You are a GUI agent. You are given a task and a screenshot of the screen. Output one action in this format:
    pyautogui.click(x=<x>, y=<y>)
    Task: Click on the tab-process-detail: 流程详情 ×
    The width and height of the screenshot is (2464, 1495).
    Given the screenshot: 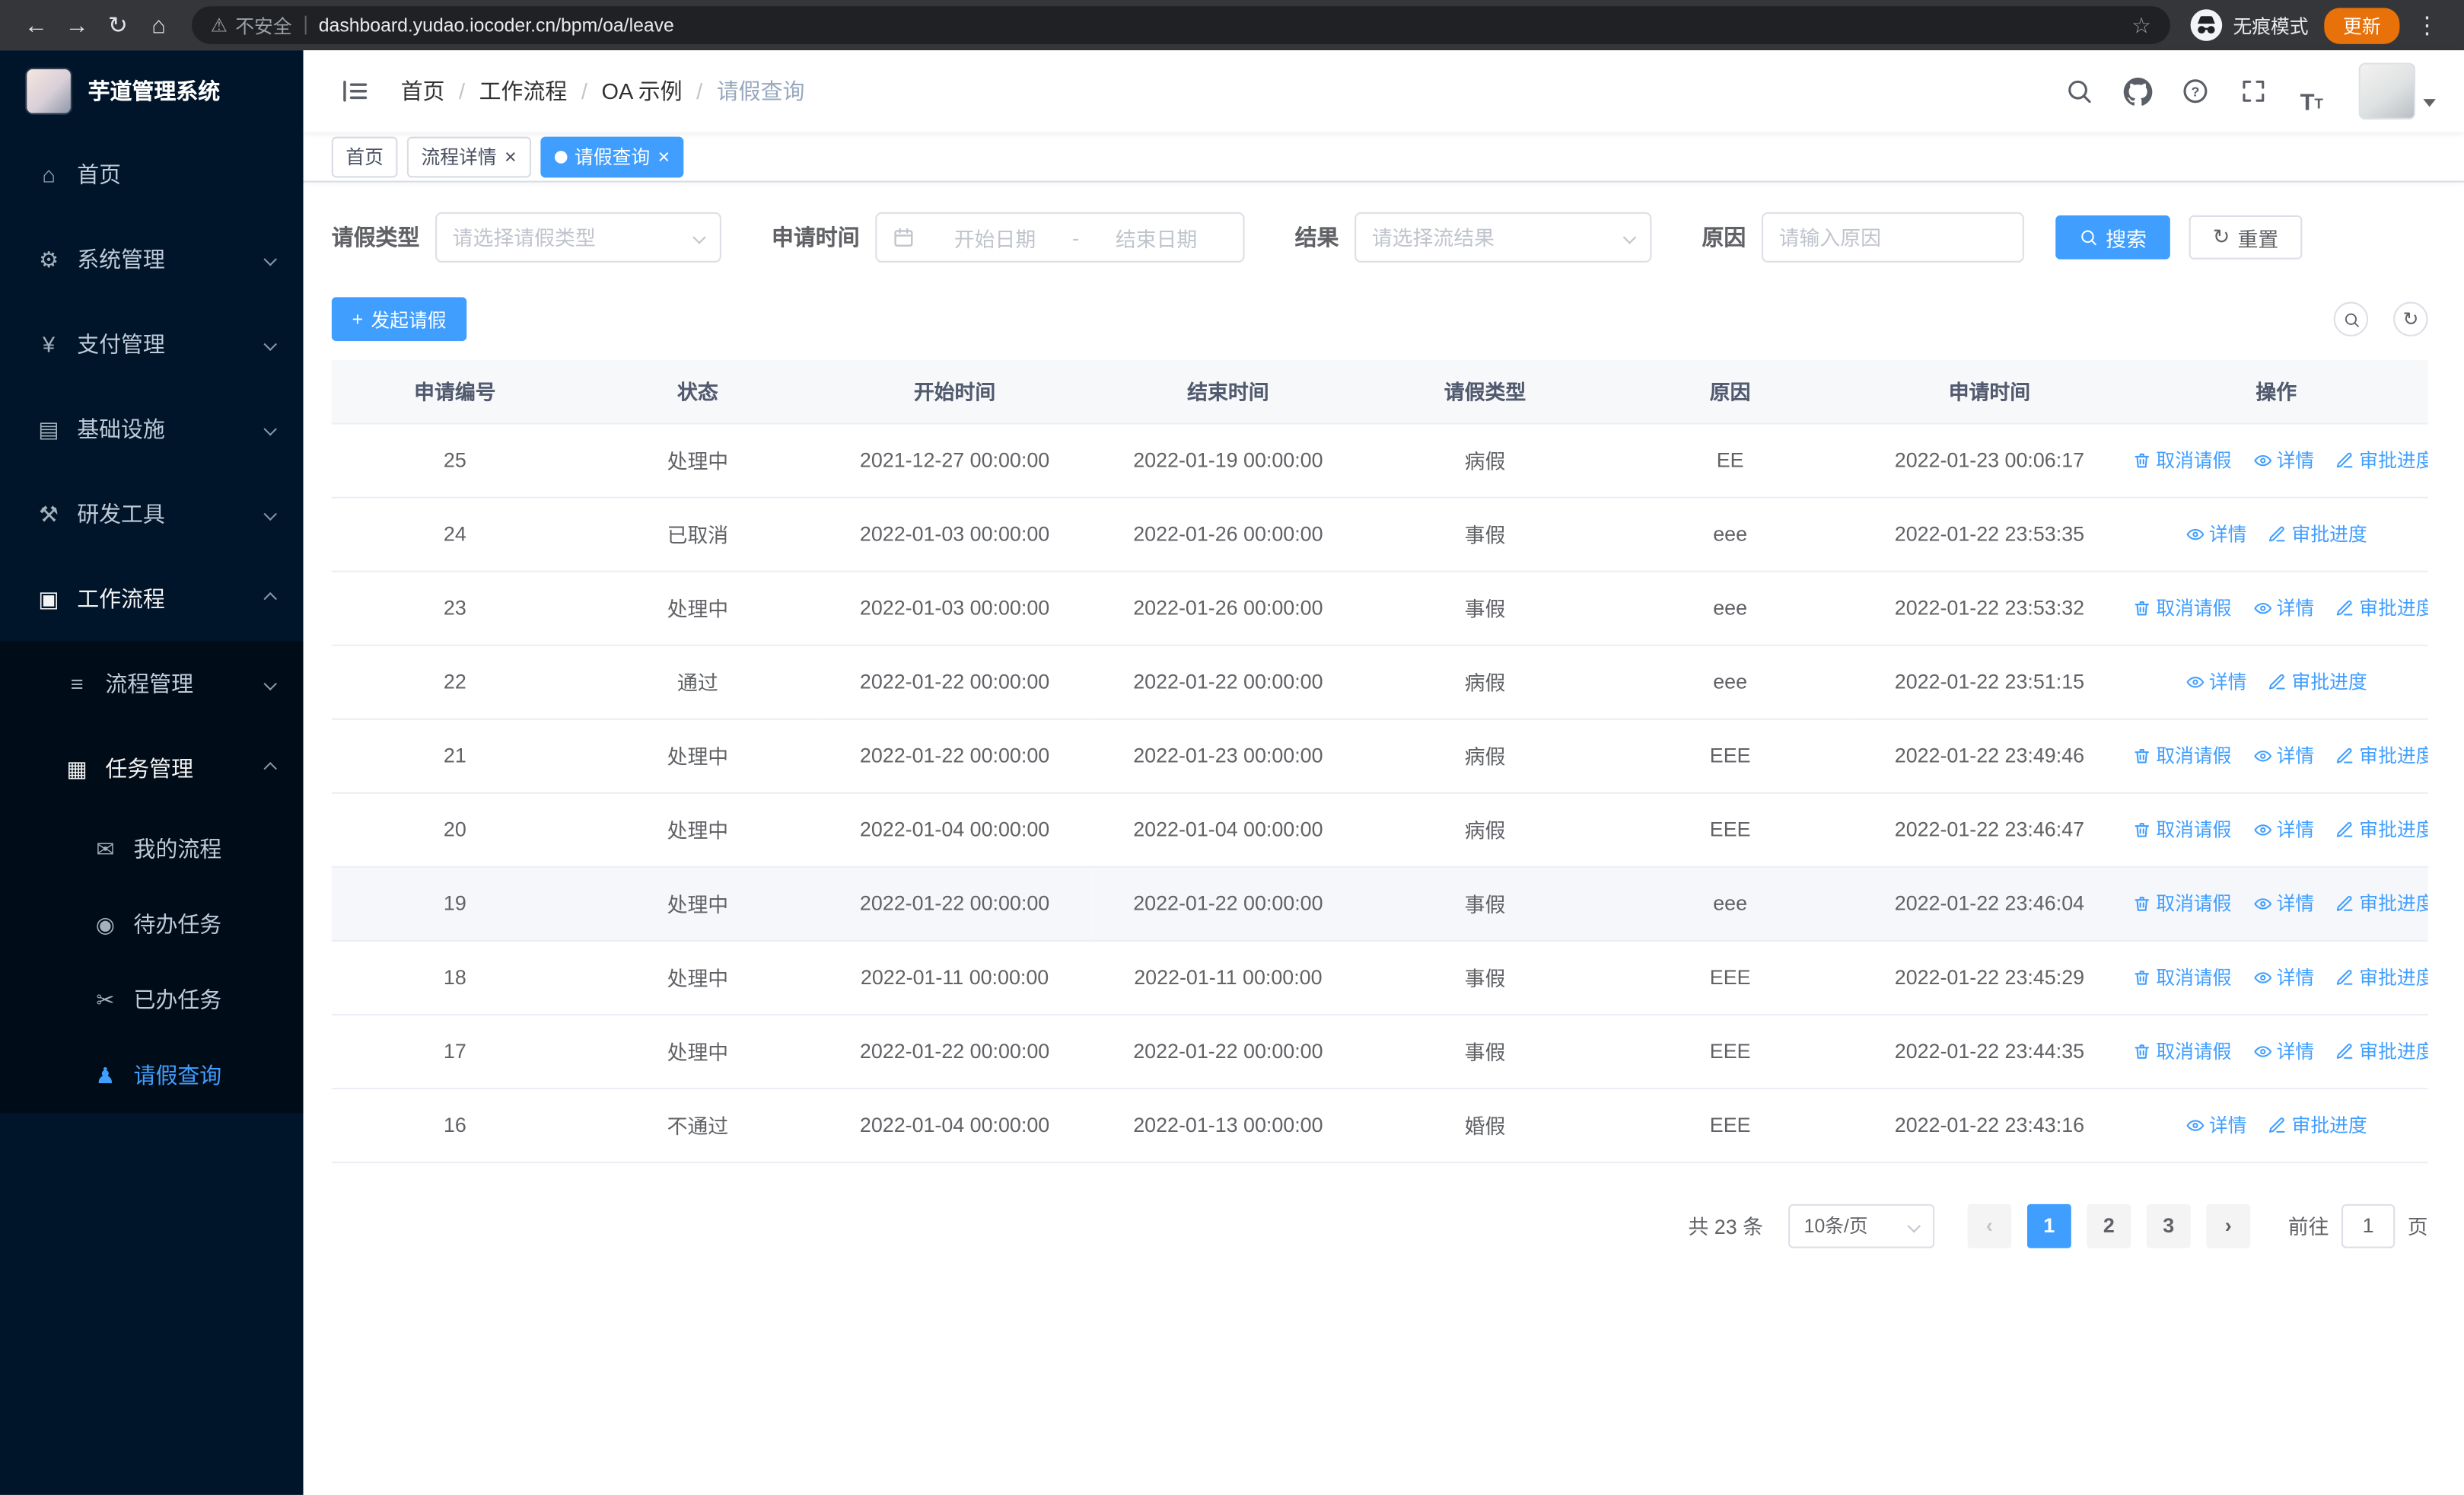 What is the action you would take?
    pyautogui.click(x=469, y=156)
    